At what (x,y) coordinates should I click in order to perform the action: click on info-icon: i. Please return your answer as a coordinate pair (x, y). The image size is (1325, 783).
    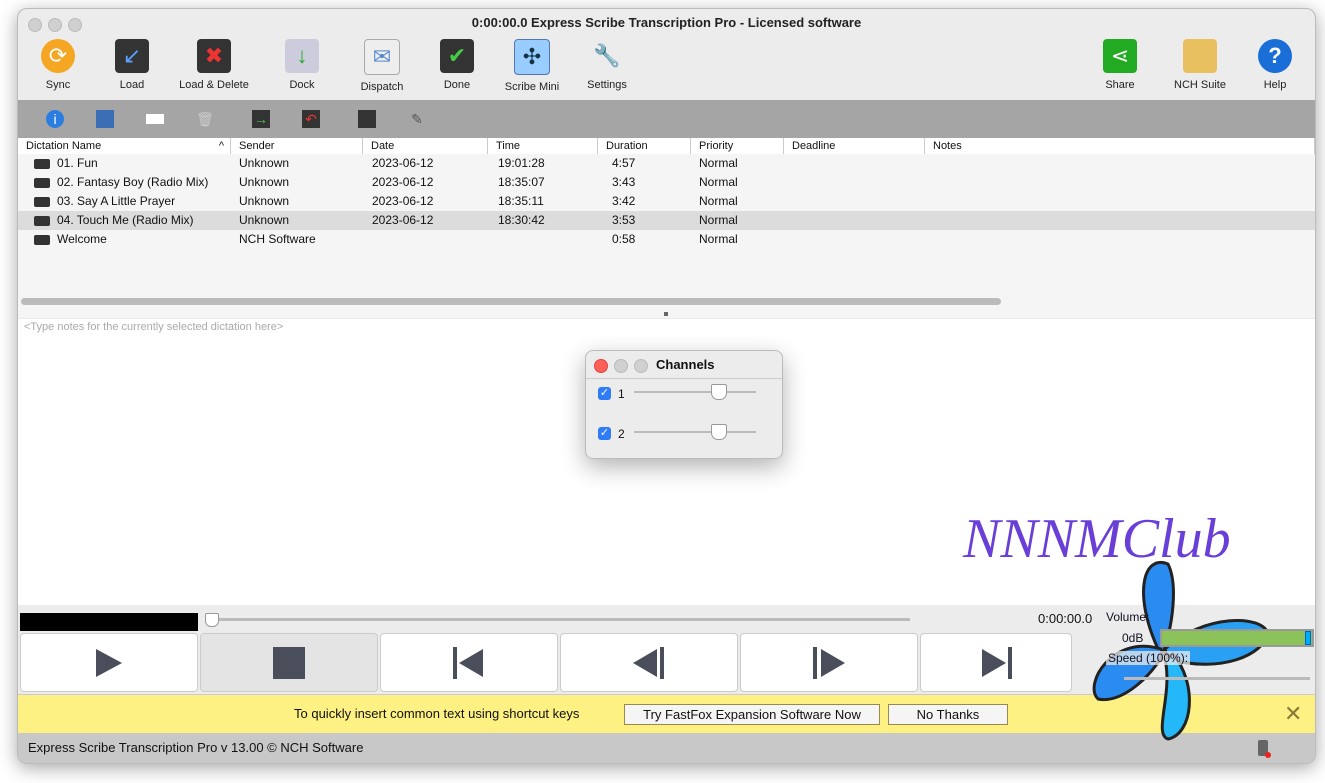
    Looking at the image, I should click on (55, 119).